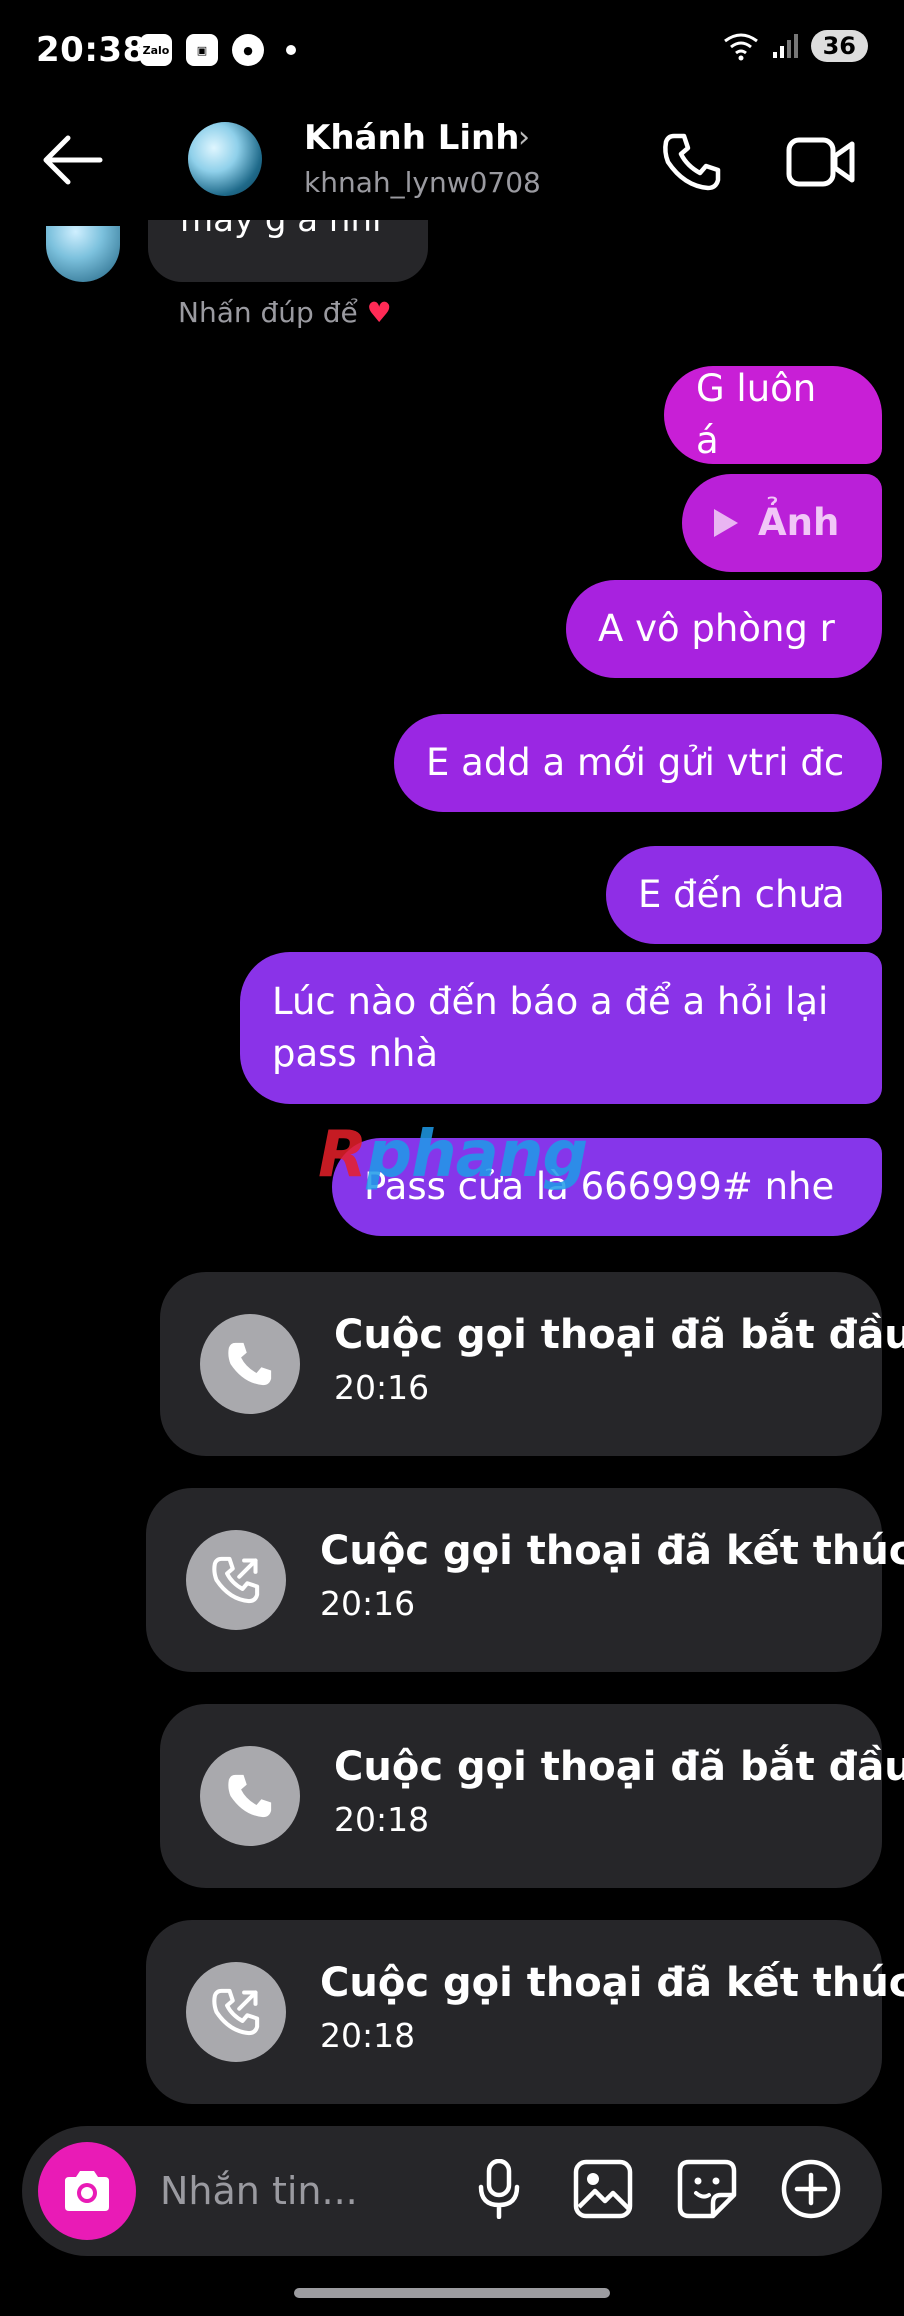 The height and width of the screenshot is (2316, 904). What do you see at coordinates (281, 230) in the screenshot?
I see `incoming-message-text: mày g ă nhỉ` at bounding box center [281, 230].